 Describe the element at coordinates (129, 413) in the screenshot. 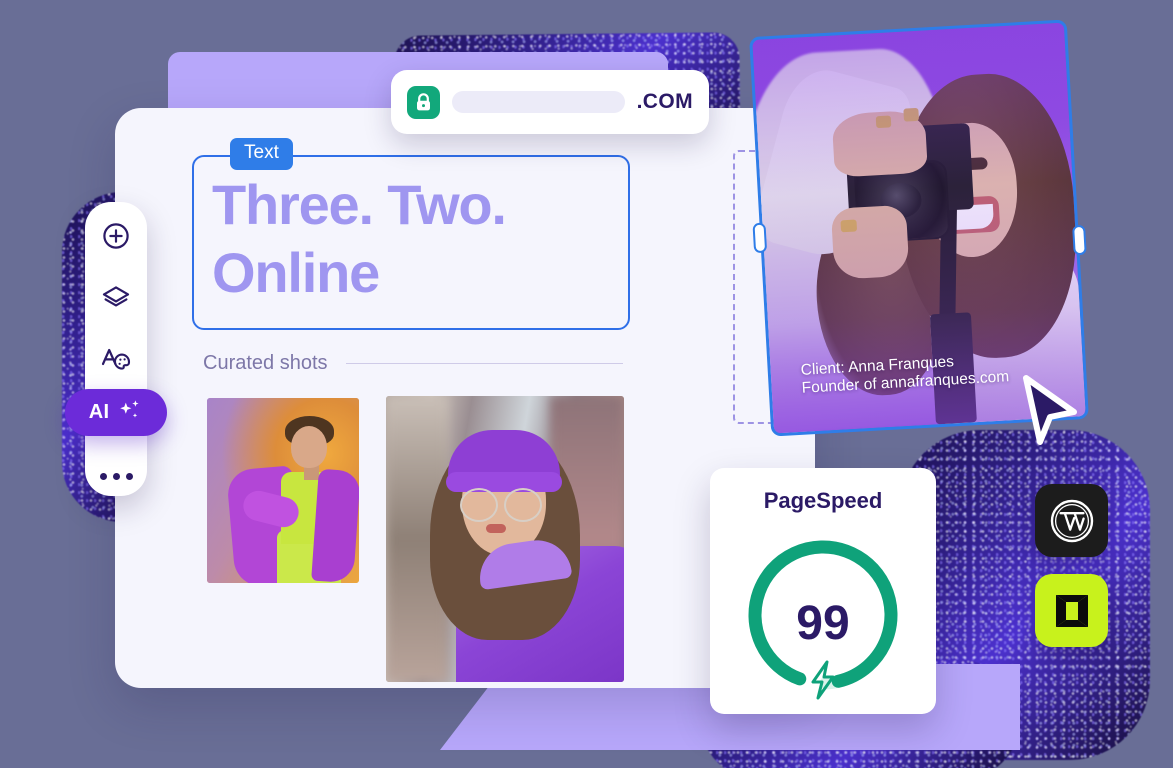

I see `sparkles-icon` at that location.